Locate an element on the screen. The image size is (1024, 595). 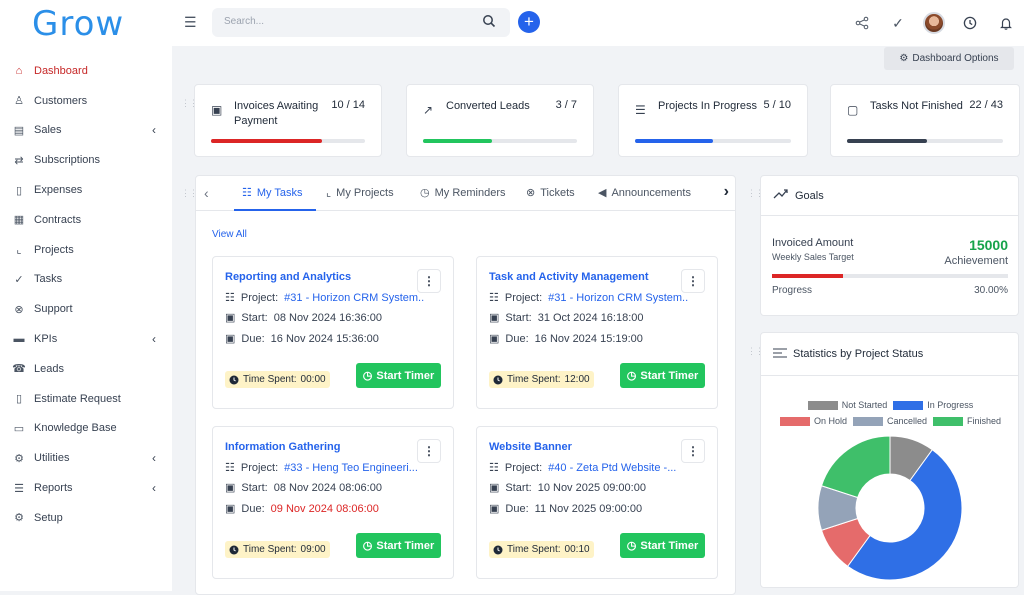
app-logo: Grow is located at coordinates (78, 24).